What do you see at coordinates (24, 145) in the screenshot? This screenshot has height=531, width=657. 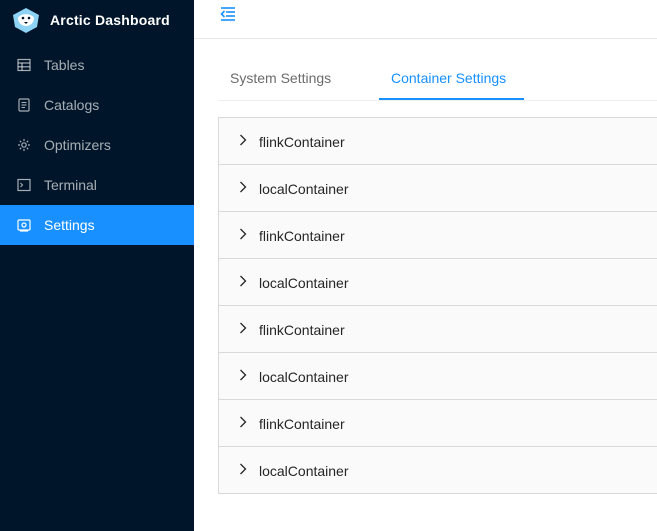 I see `optimizer-icon` at bounding box center [24, 145].